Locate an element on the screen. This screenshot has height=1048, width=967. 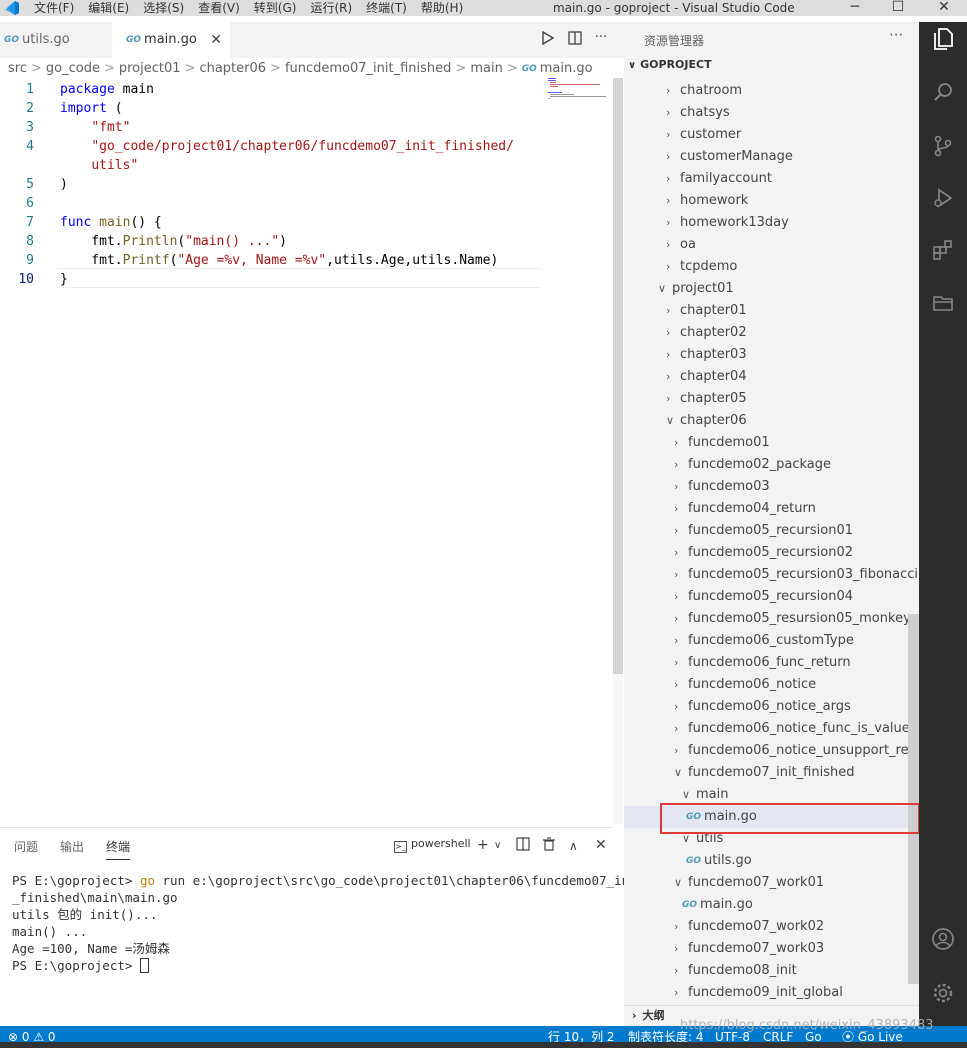
tree-folder: › customerManage is located at coordinates (729, 157).